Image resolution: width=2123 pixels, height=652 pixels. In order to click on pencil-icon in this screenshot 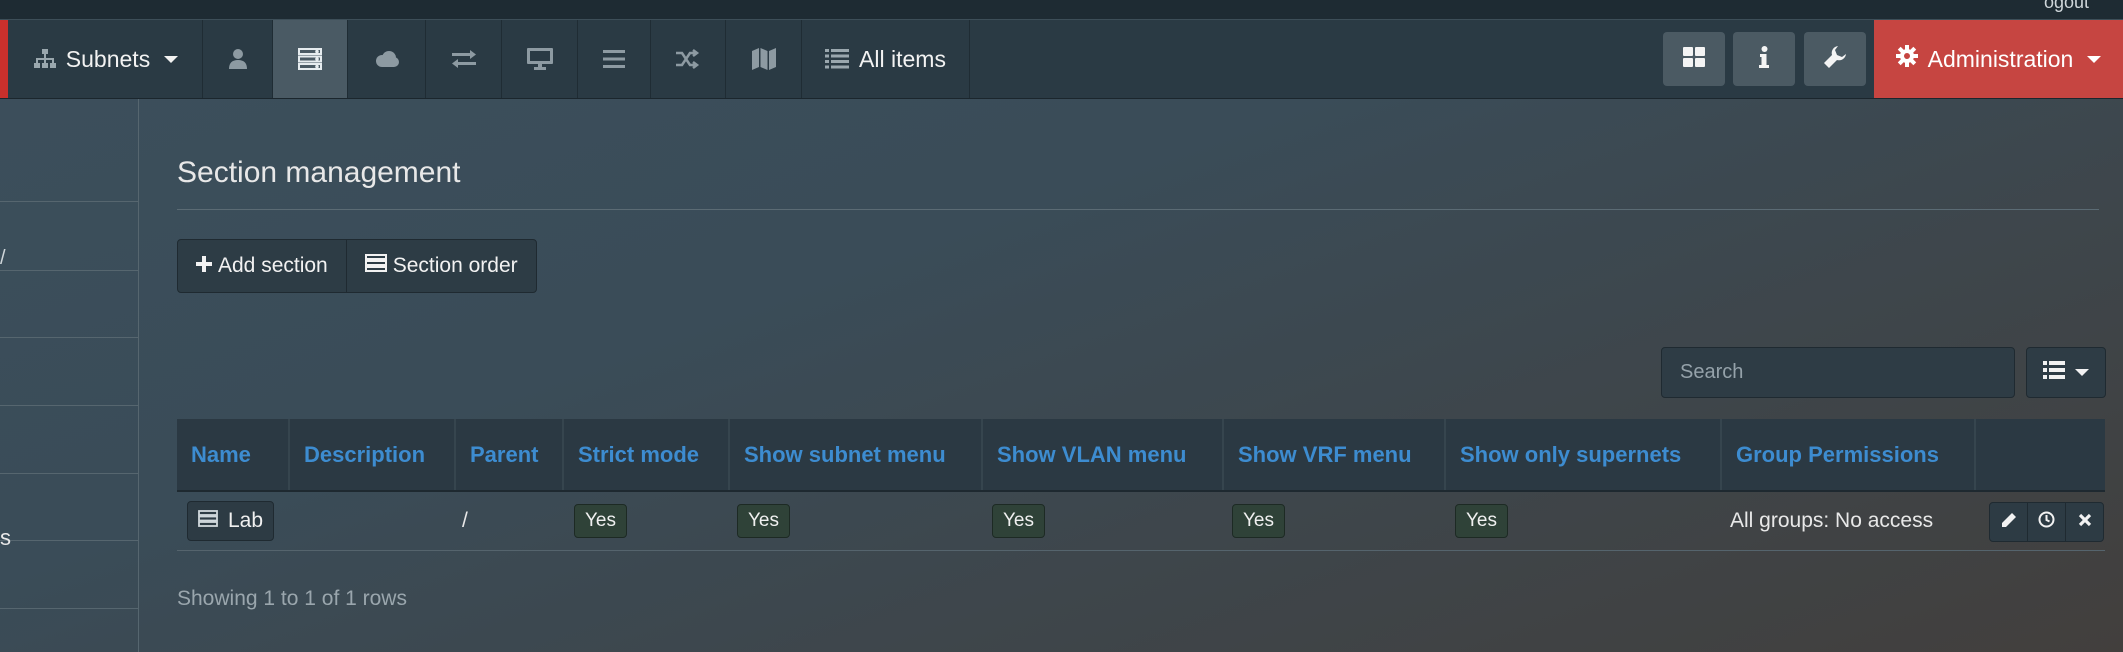, I will do `click(2009, 522)`.